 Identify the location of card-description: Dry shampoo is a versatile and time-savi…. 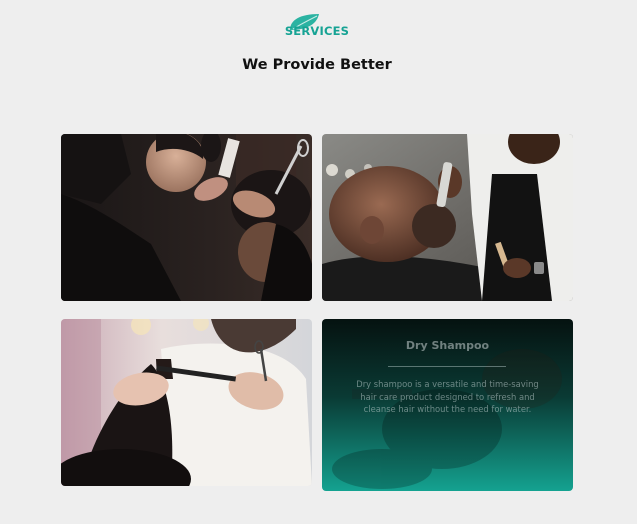
(447, 396).